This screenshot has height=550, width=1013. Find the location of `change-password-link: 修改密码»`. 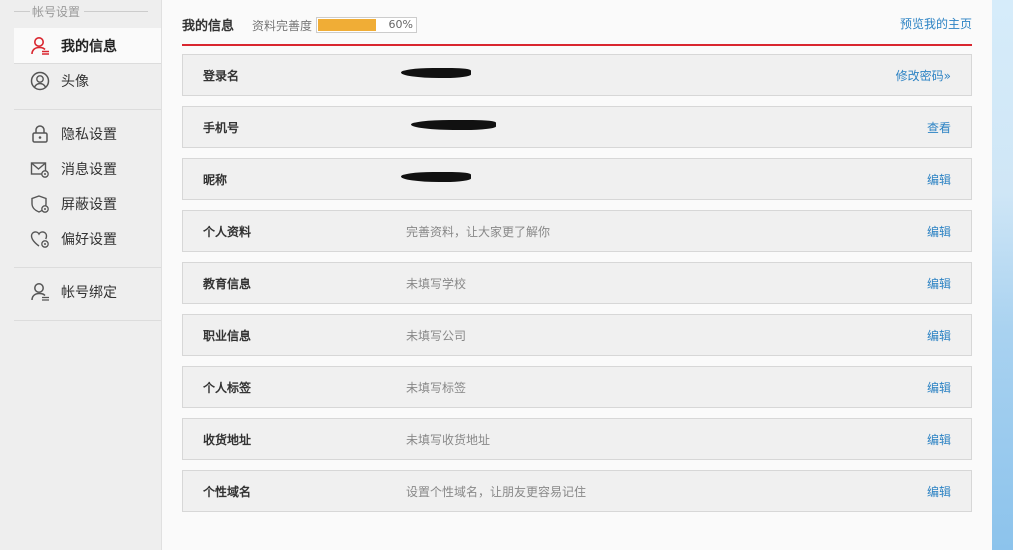

change-password-link: 修改密码» is located at coordinates (923, 75).